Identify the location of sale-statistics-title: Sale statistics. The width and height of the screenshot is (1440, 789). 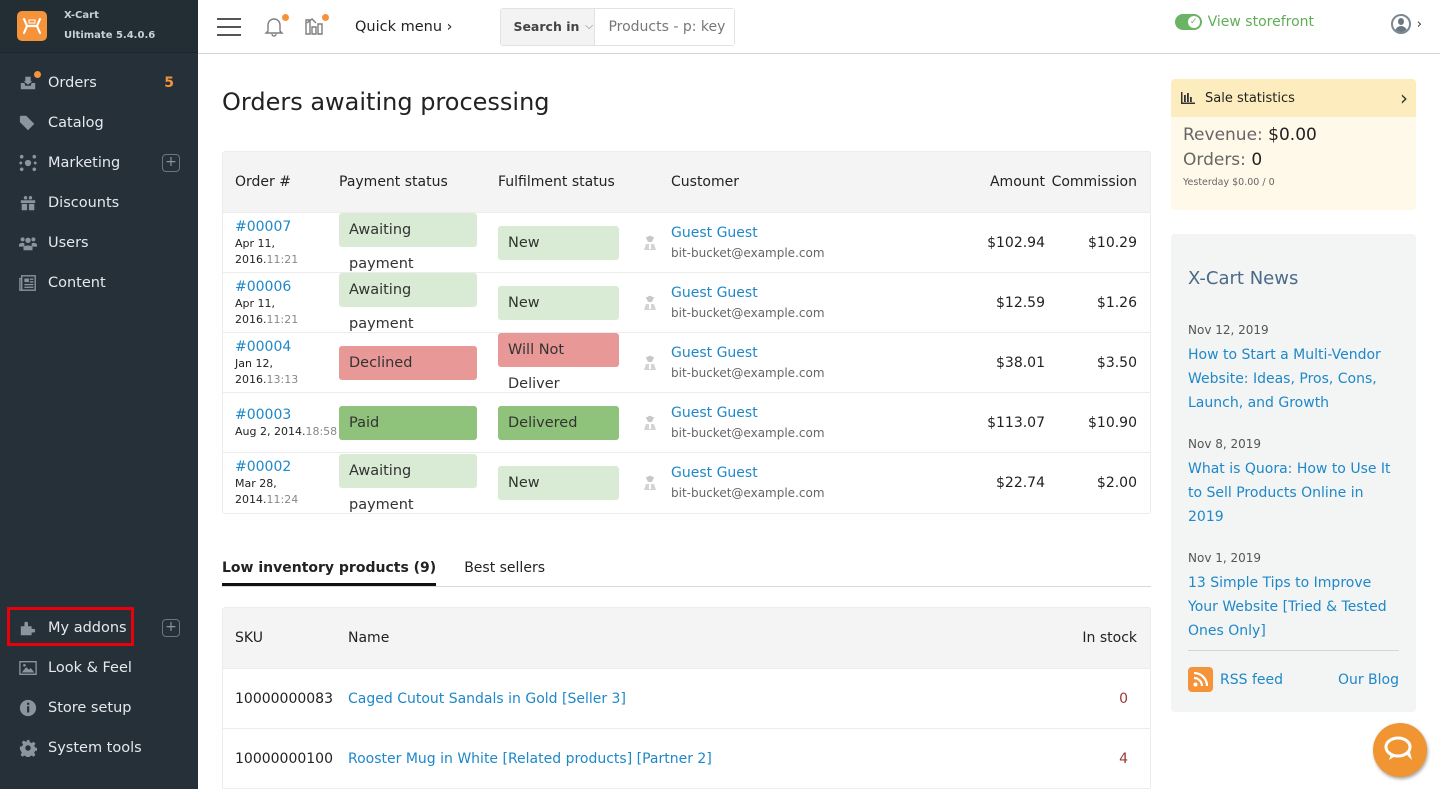
(1250, 98).